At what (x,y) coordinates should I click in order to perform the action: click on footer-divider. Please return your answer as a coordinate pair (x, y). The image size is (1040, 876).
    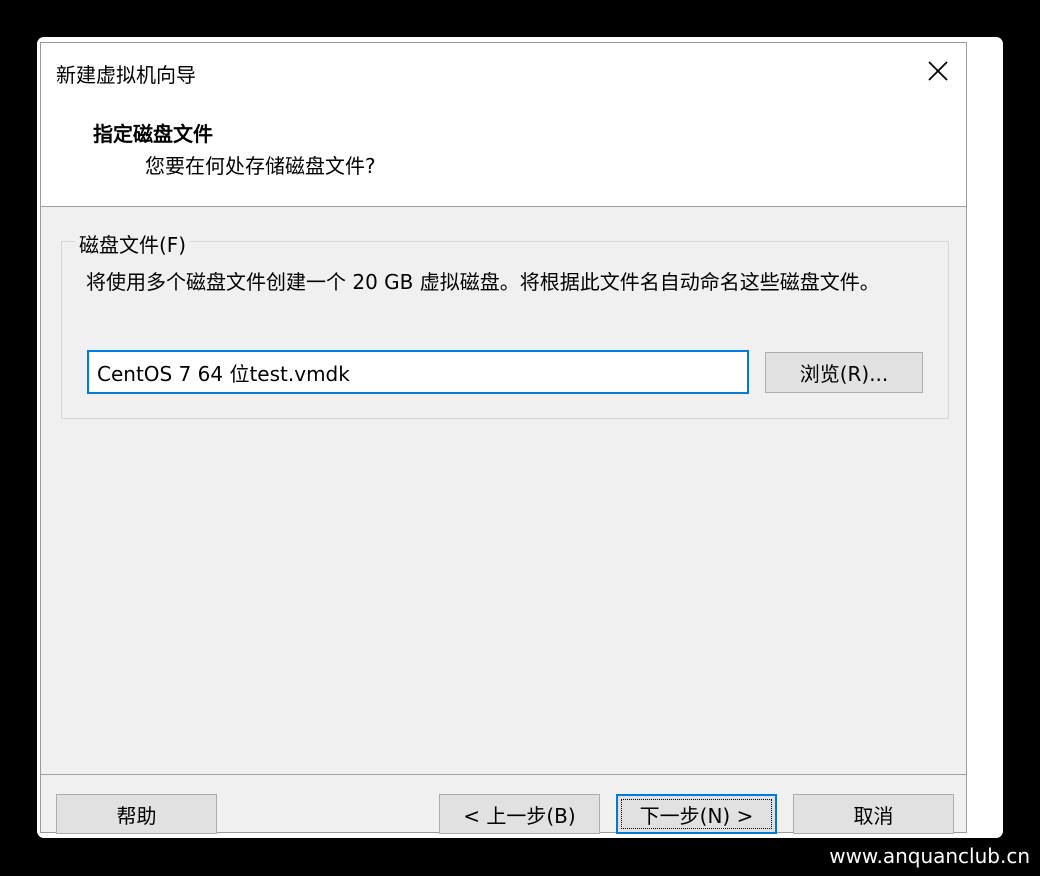
    Looking at the image, I should click on (503, 774).